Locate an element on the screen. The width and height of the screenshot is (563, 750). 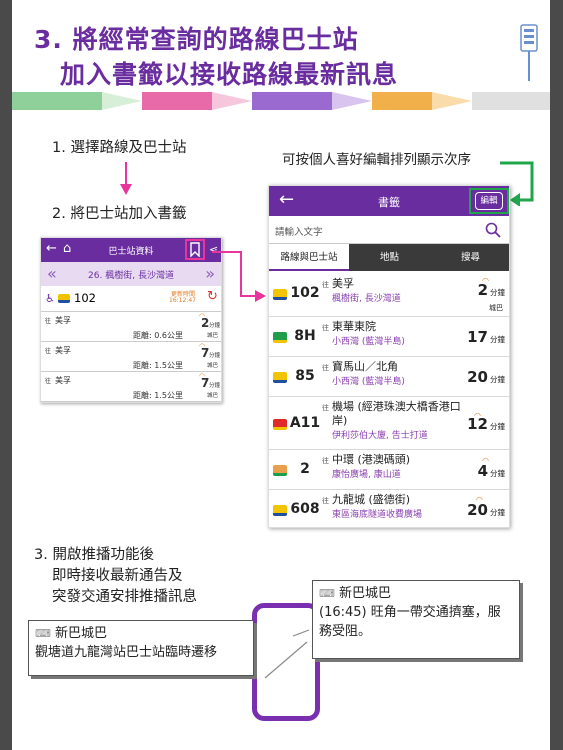
tab-search: 搜尋 is located at coordinates (469, 257).